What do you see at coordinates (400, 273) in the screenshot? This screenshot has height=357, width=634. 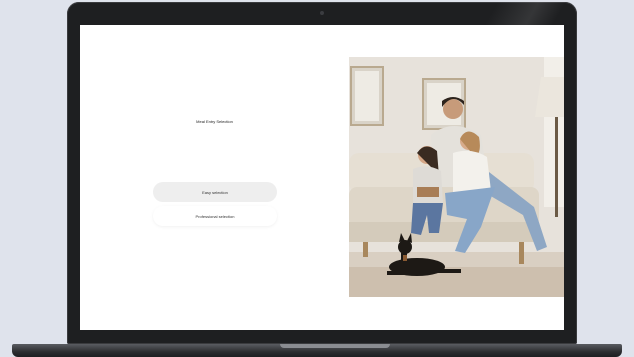 I see `dog-front-legs` at bounding box center [400, 273].